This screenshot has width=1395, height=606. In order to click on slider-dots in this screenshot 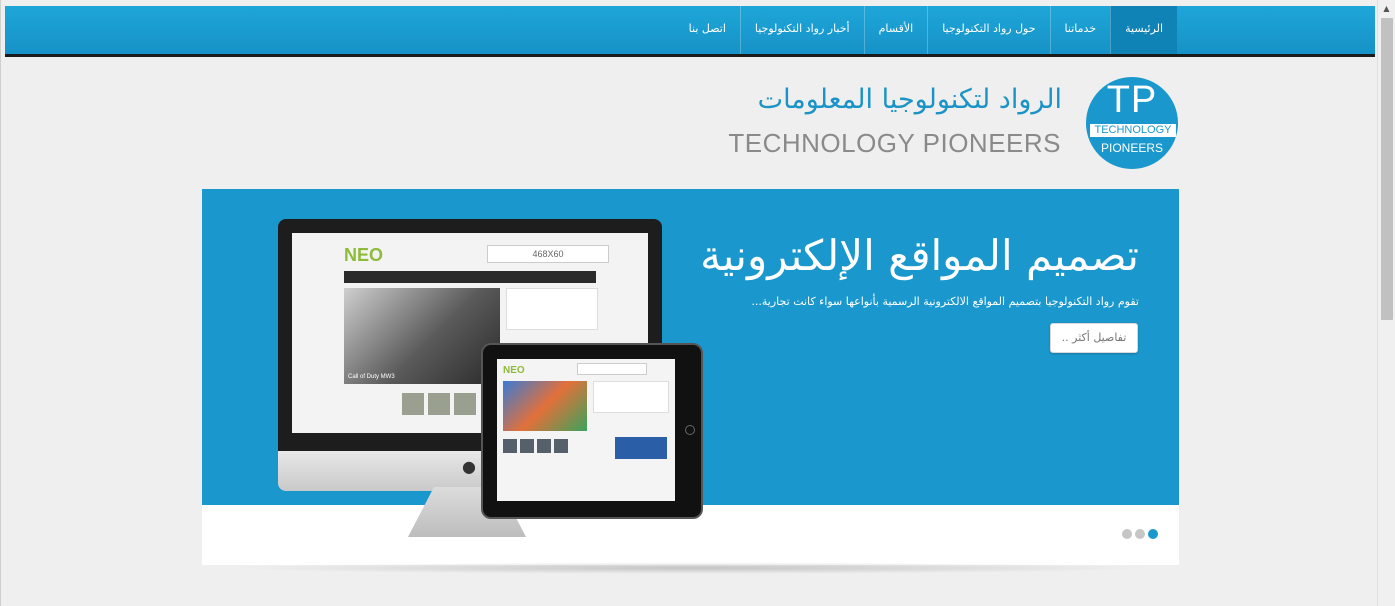, I will do `click(1140, 534)`.